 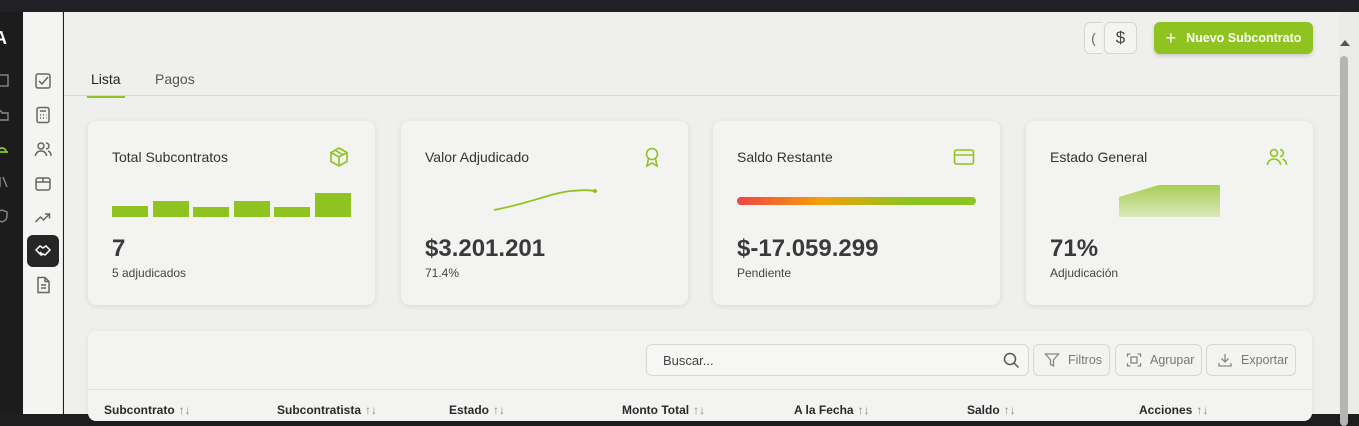 What do you see at coordinates (5, 148) in the screenshot?
I see `helmet-icon` at bounding box center [5, 148].